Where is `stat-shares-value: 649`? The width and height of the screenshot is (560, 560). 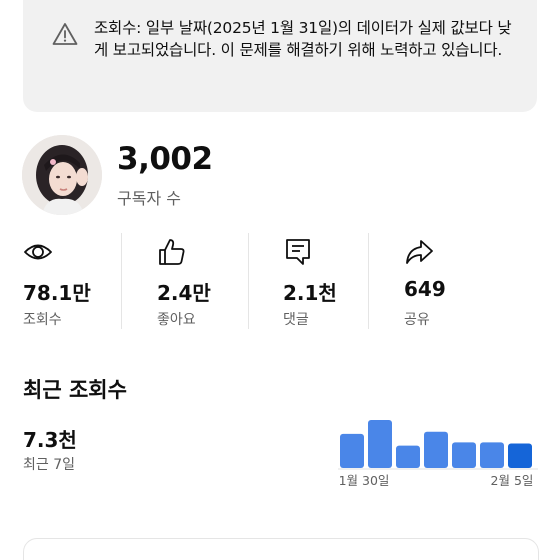
stat-shares-value: 649 is located at coordinates (425, 289).